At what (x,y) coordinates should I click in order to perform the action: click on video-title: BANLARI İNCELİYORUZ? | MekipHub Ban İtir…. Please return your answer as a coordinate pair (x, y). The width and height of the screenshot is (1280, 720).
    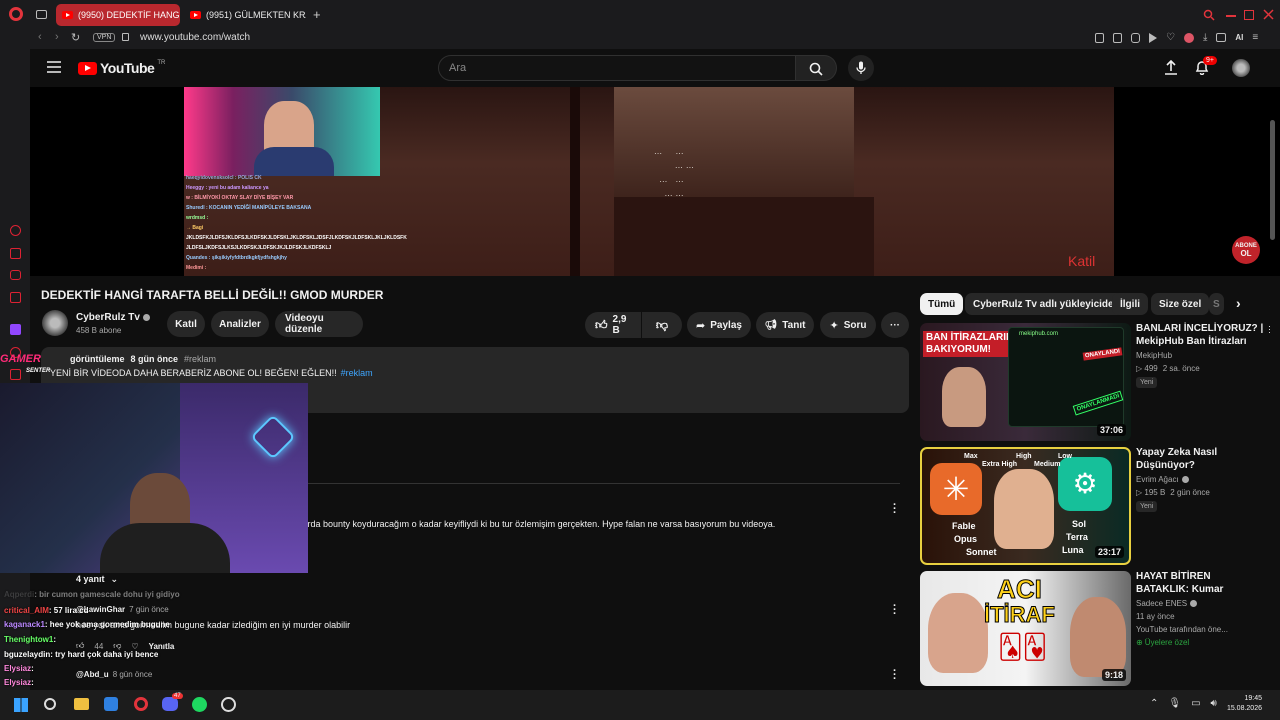
    Looking at the image, I should click on (1201, 335).